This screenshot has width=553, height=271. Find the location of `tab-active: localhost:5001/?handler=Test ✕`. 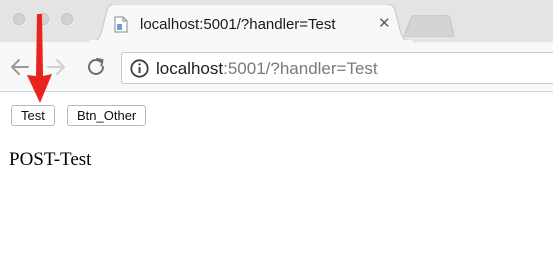

tab-active: localhost:5001/?handler=Test ✕ is located at coordinates (251, 23).